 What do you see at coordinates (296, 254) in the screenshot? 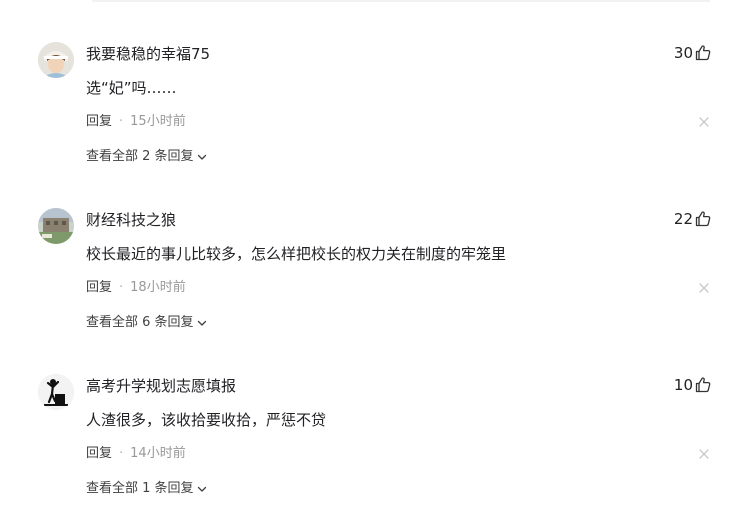
I see `comment-text: 校长最近的事儿比较多，怎么样把校长的权力关在制度的牢笼里` at bounding box center [296, 254].